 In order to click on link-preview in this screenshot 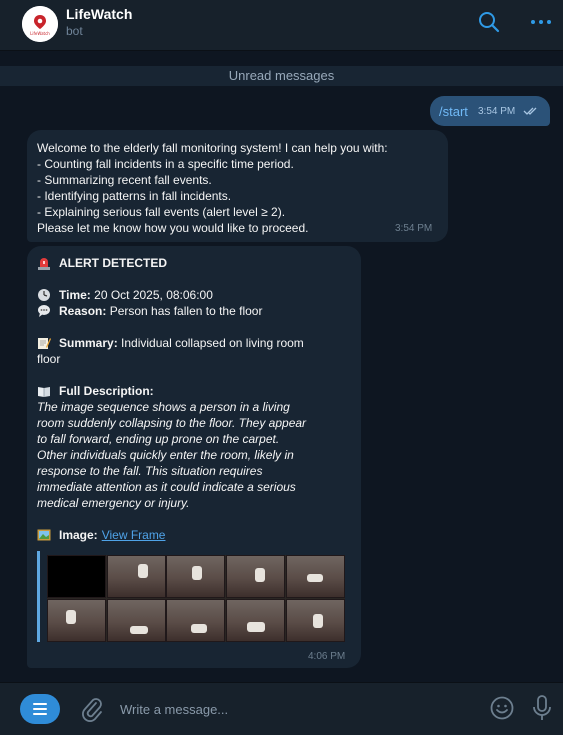, I will do `click(191, 596)`.